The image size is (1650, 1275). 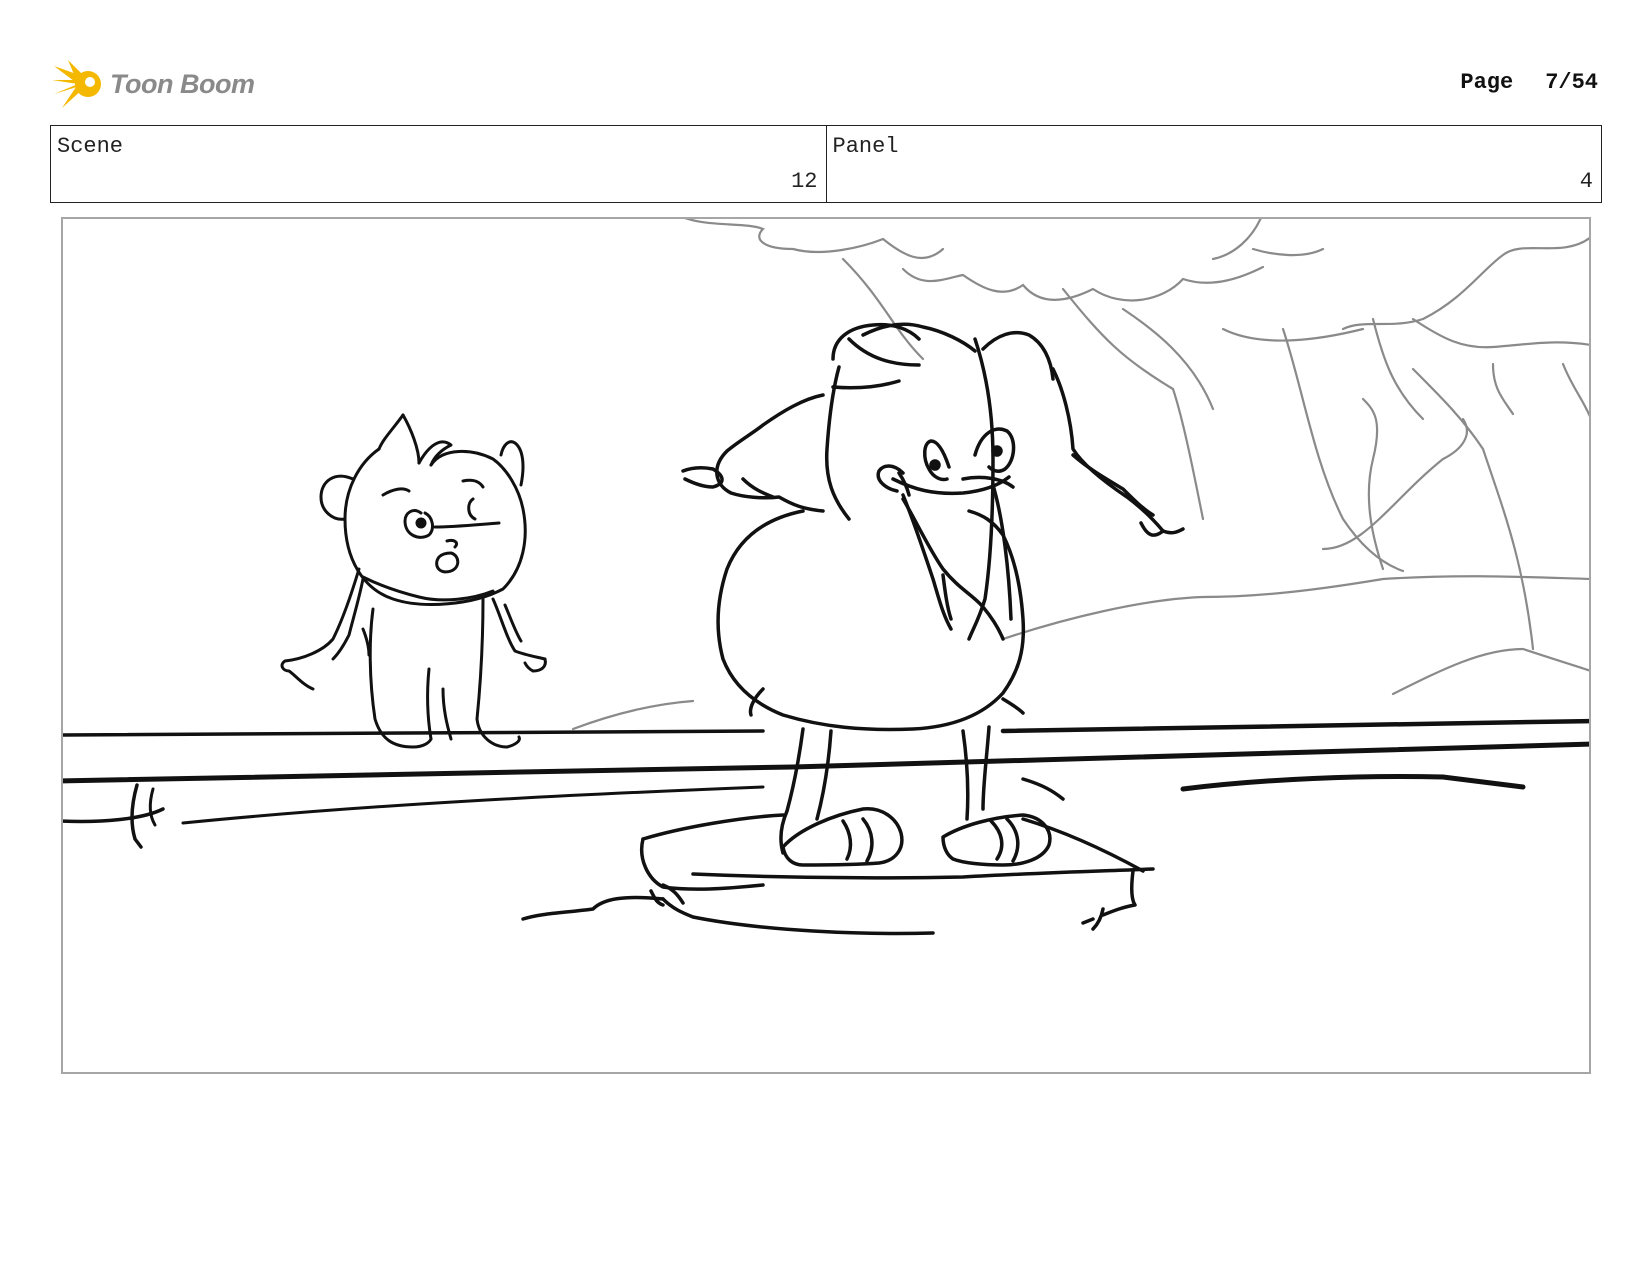 I want to click on page-label: Page, so click(x=1487, y=82).